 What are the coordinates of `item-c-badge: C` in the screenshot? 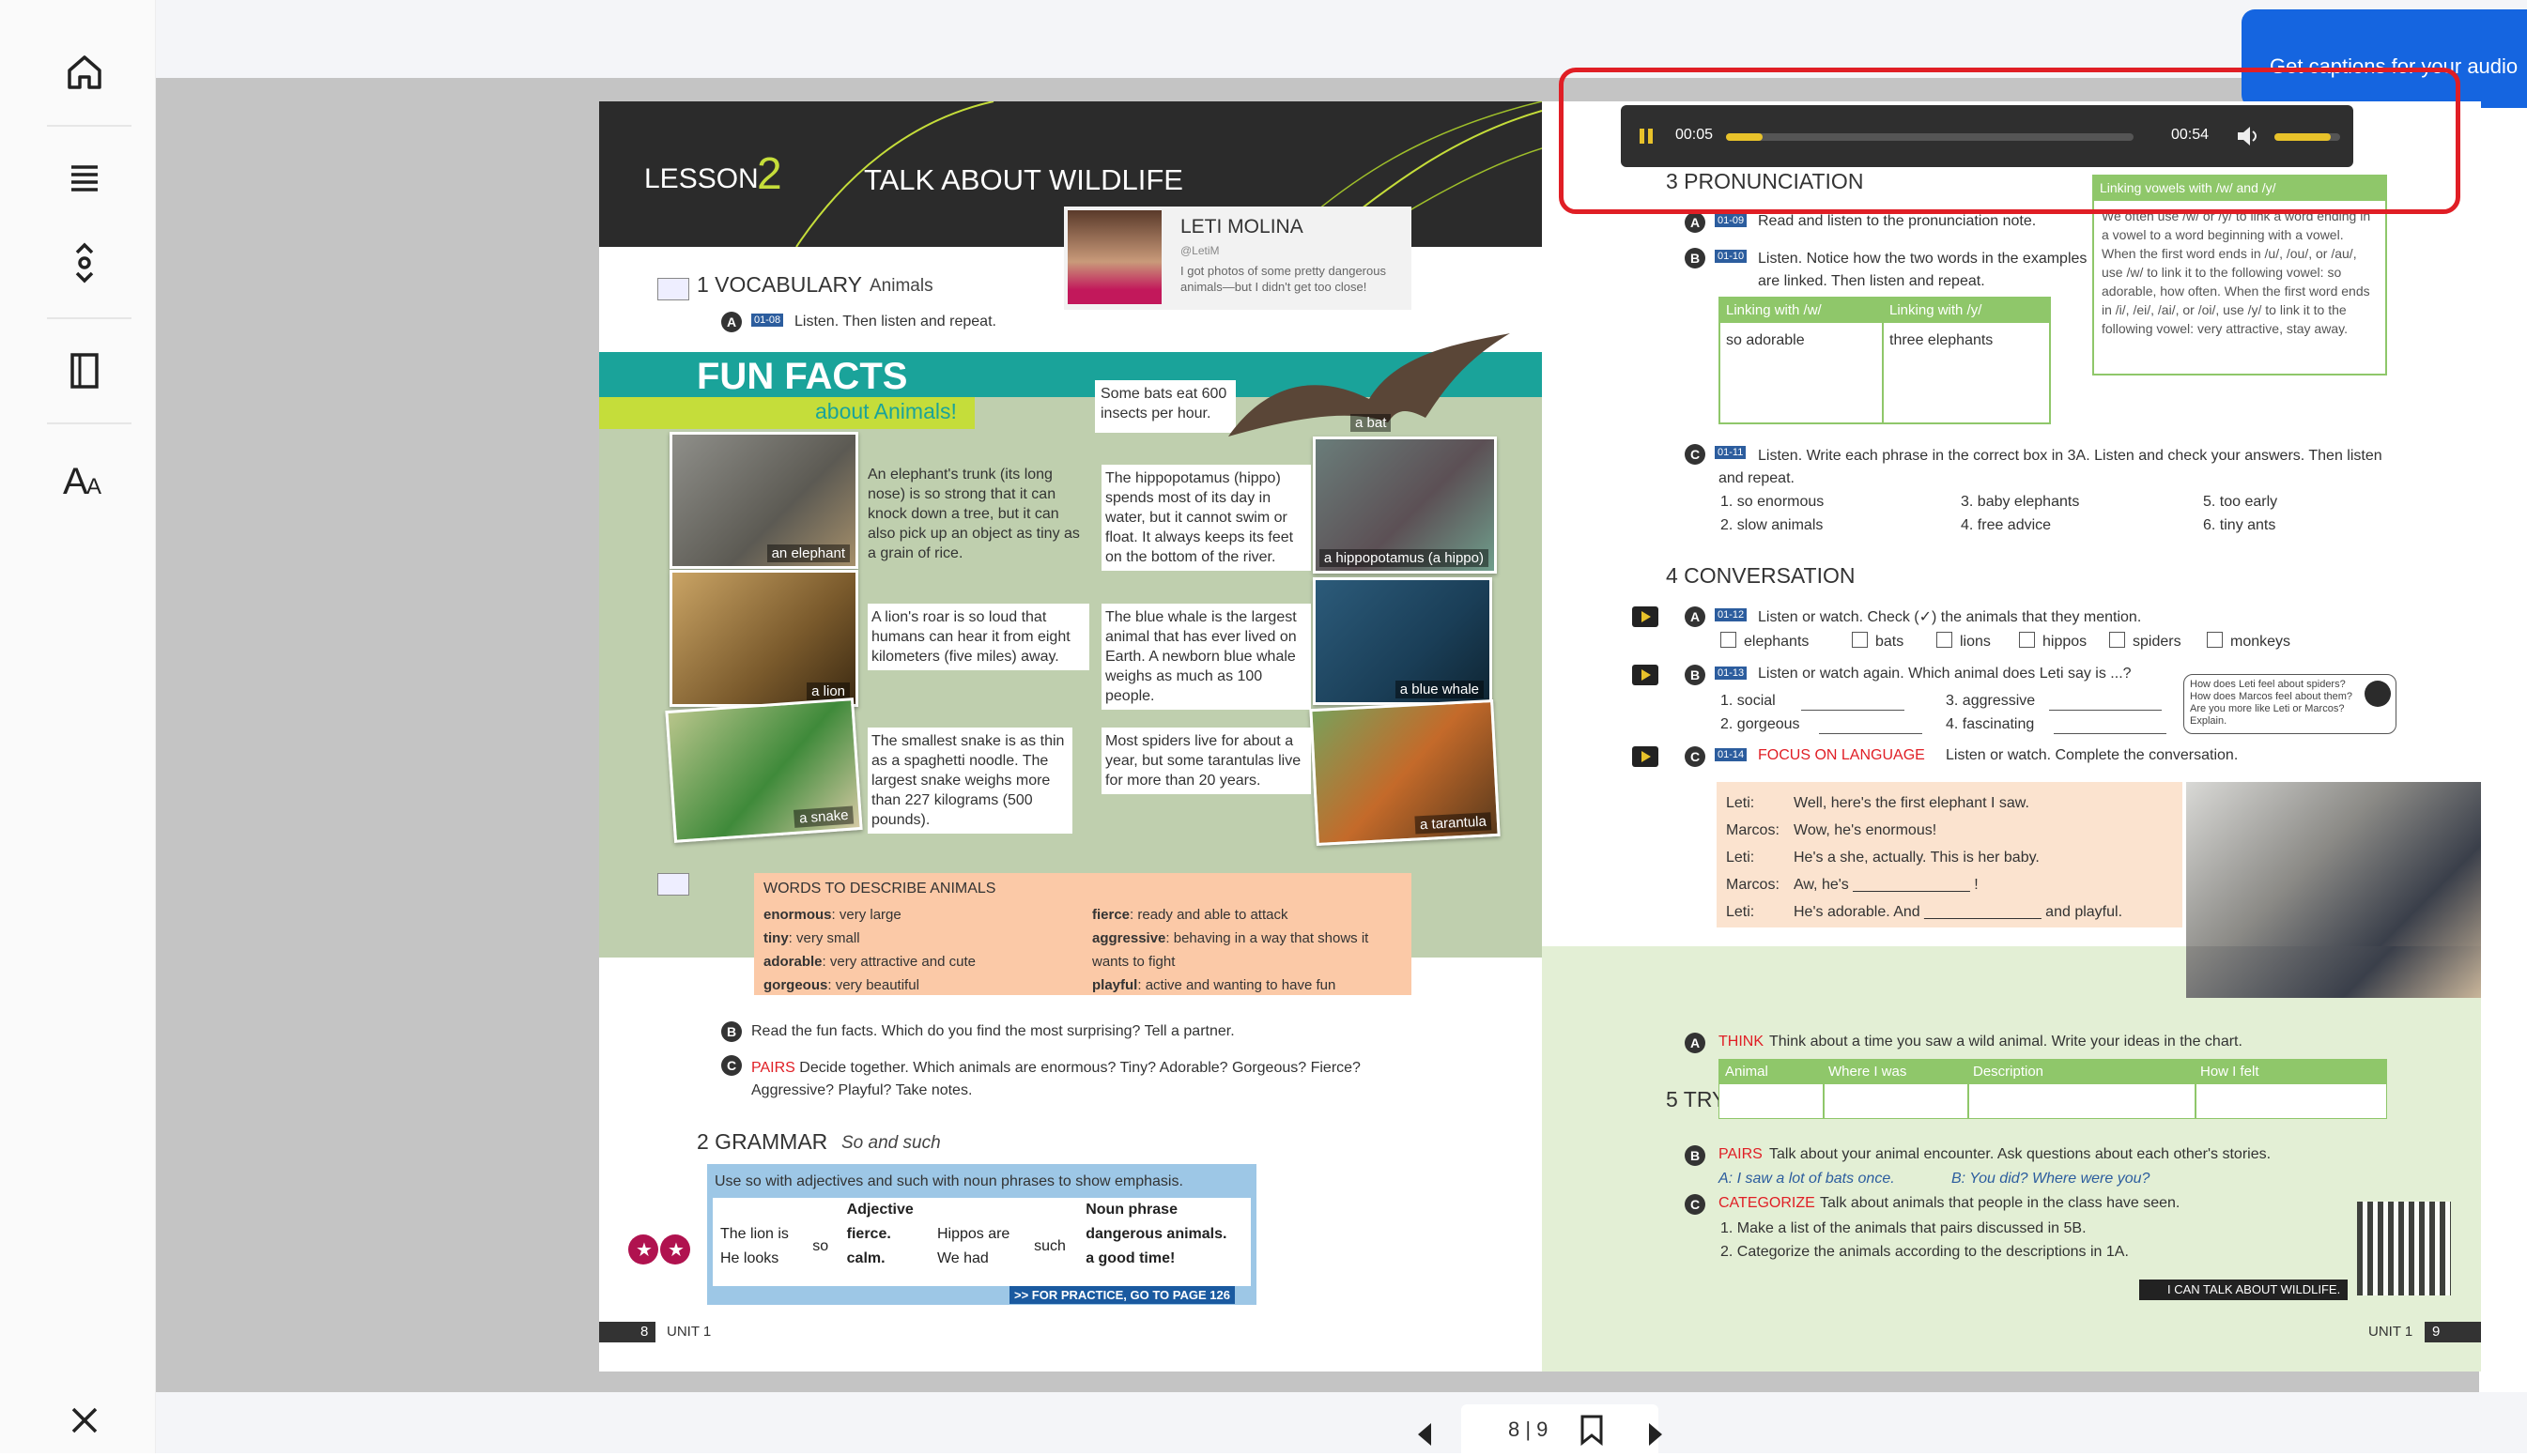 It's located at (732, 1065).